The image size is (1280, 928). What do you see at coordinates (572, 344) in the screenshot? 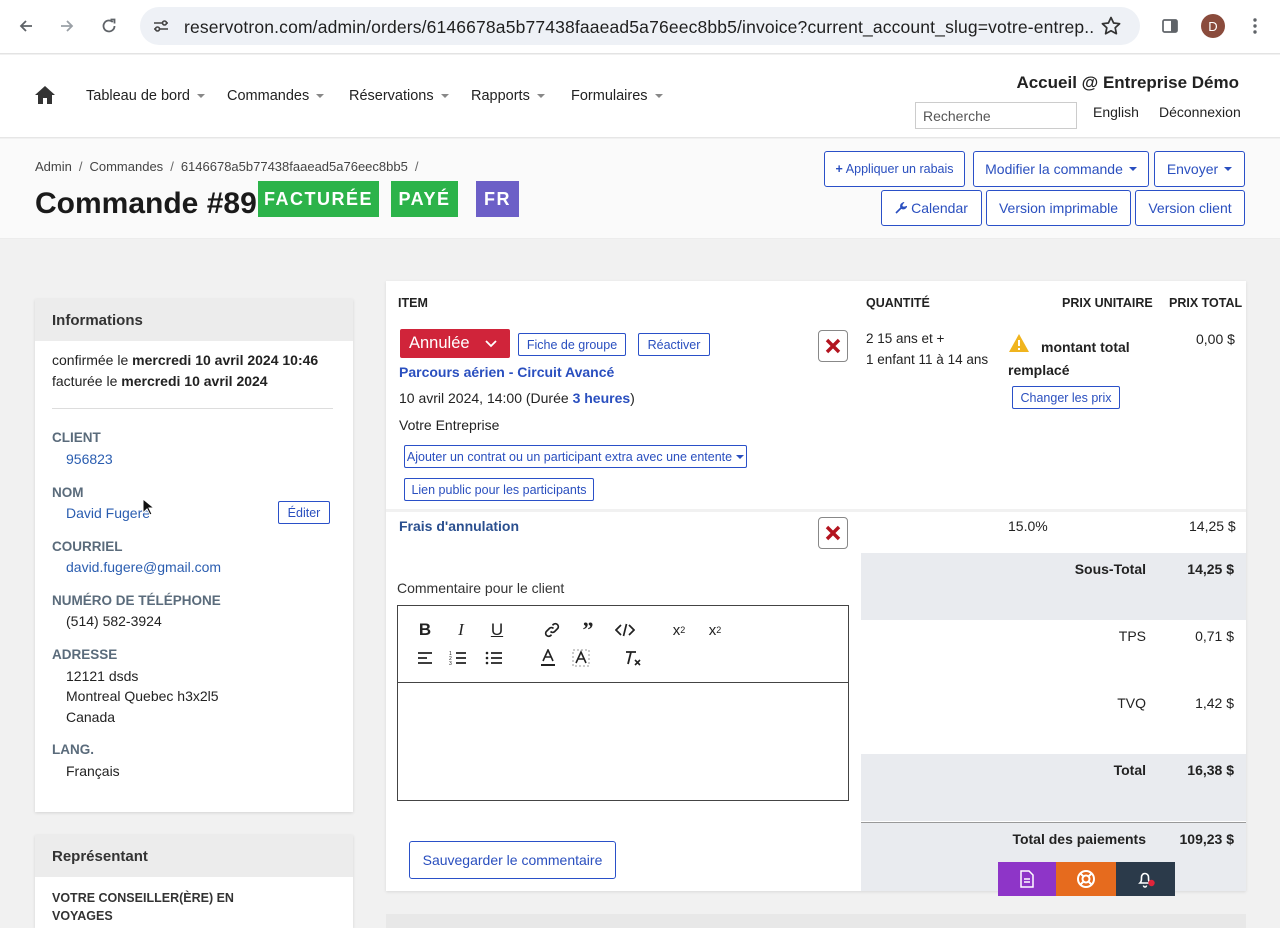
I see `group-sheet-button: Fiche de groupe` at bounding box center [572, 344].